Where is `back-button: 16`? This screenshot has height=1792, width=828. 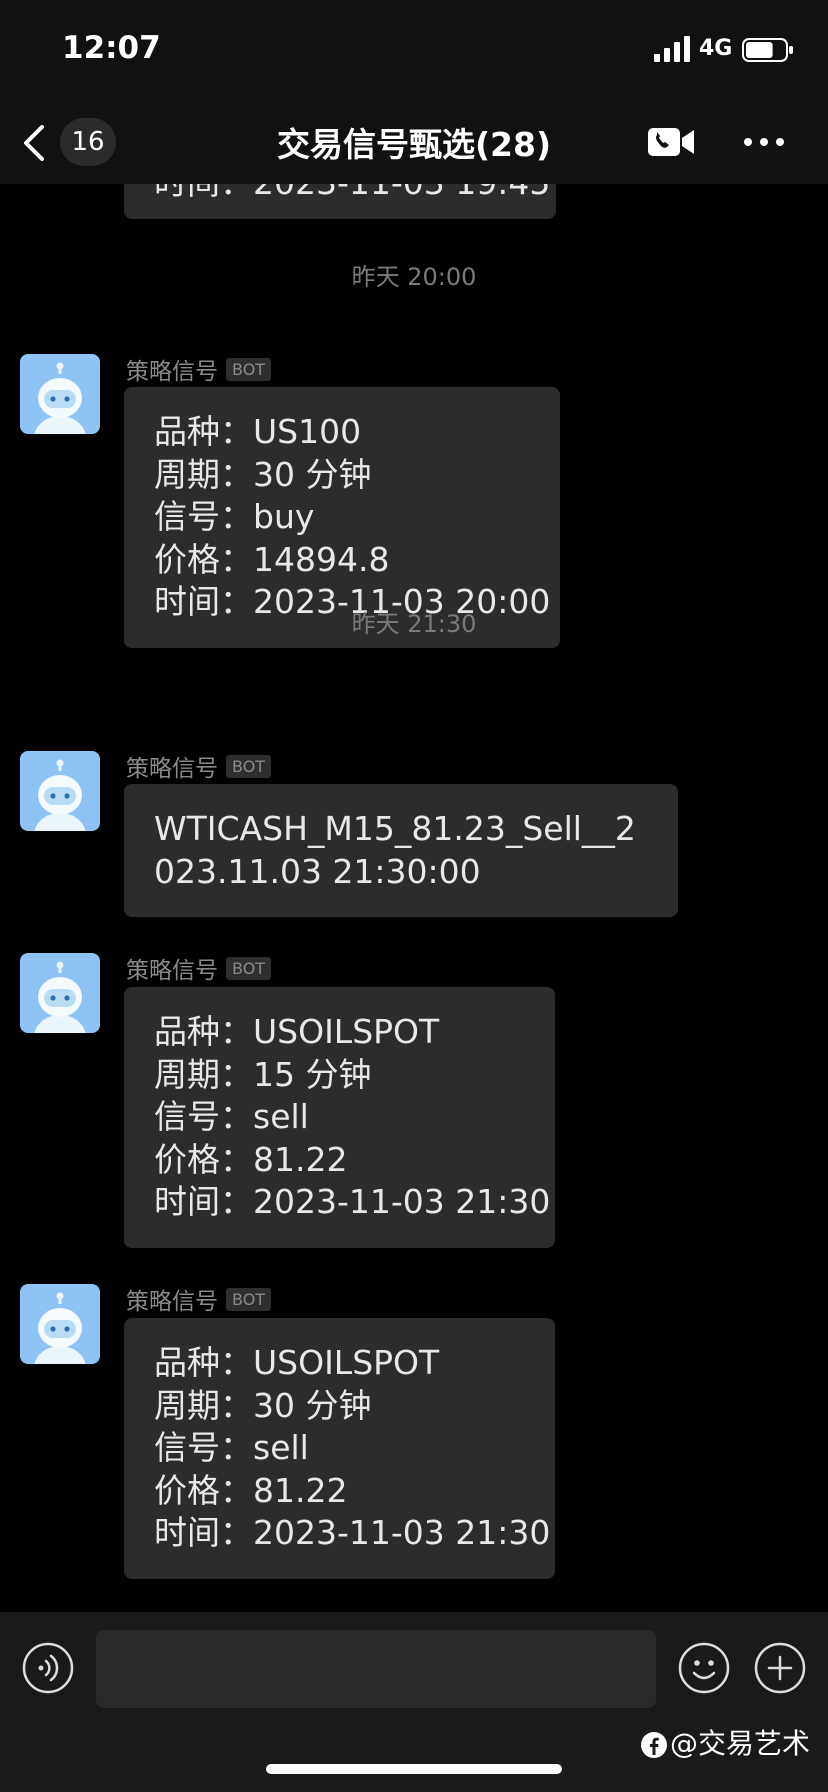
back-button: 16 is located at coordinates (70, 142).